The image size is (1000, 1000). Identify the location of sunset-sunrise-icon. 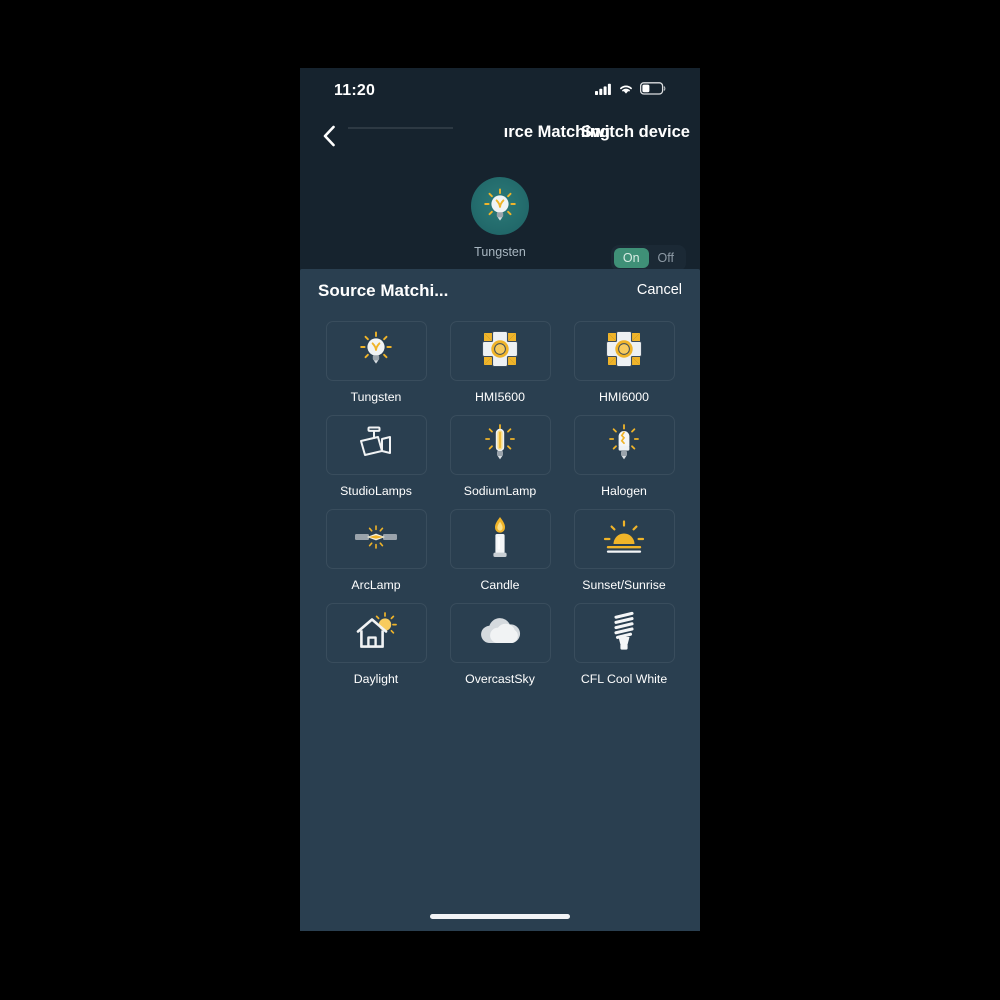
(624, 539).